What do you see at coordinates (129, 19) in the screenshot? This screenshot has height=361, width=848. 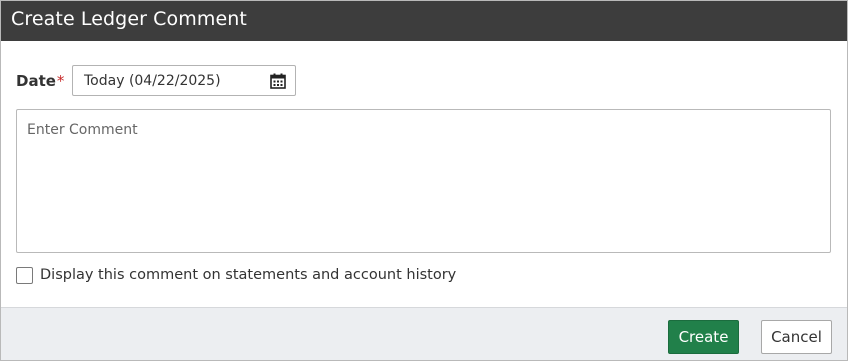 I see `dialog-title: Create Ledger Comment` at bounding box center [129, 19].